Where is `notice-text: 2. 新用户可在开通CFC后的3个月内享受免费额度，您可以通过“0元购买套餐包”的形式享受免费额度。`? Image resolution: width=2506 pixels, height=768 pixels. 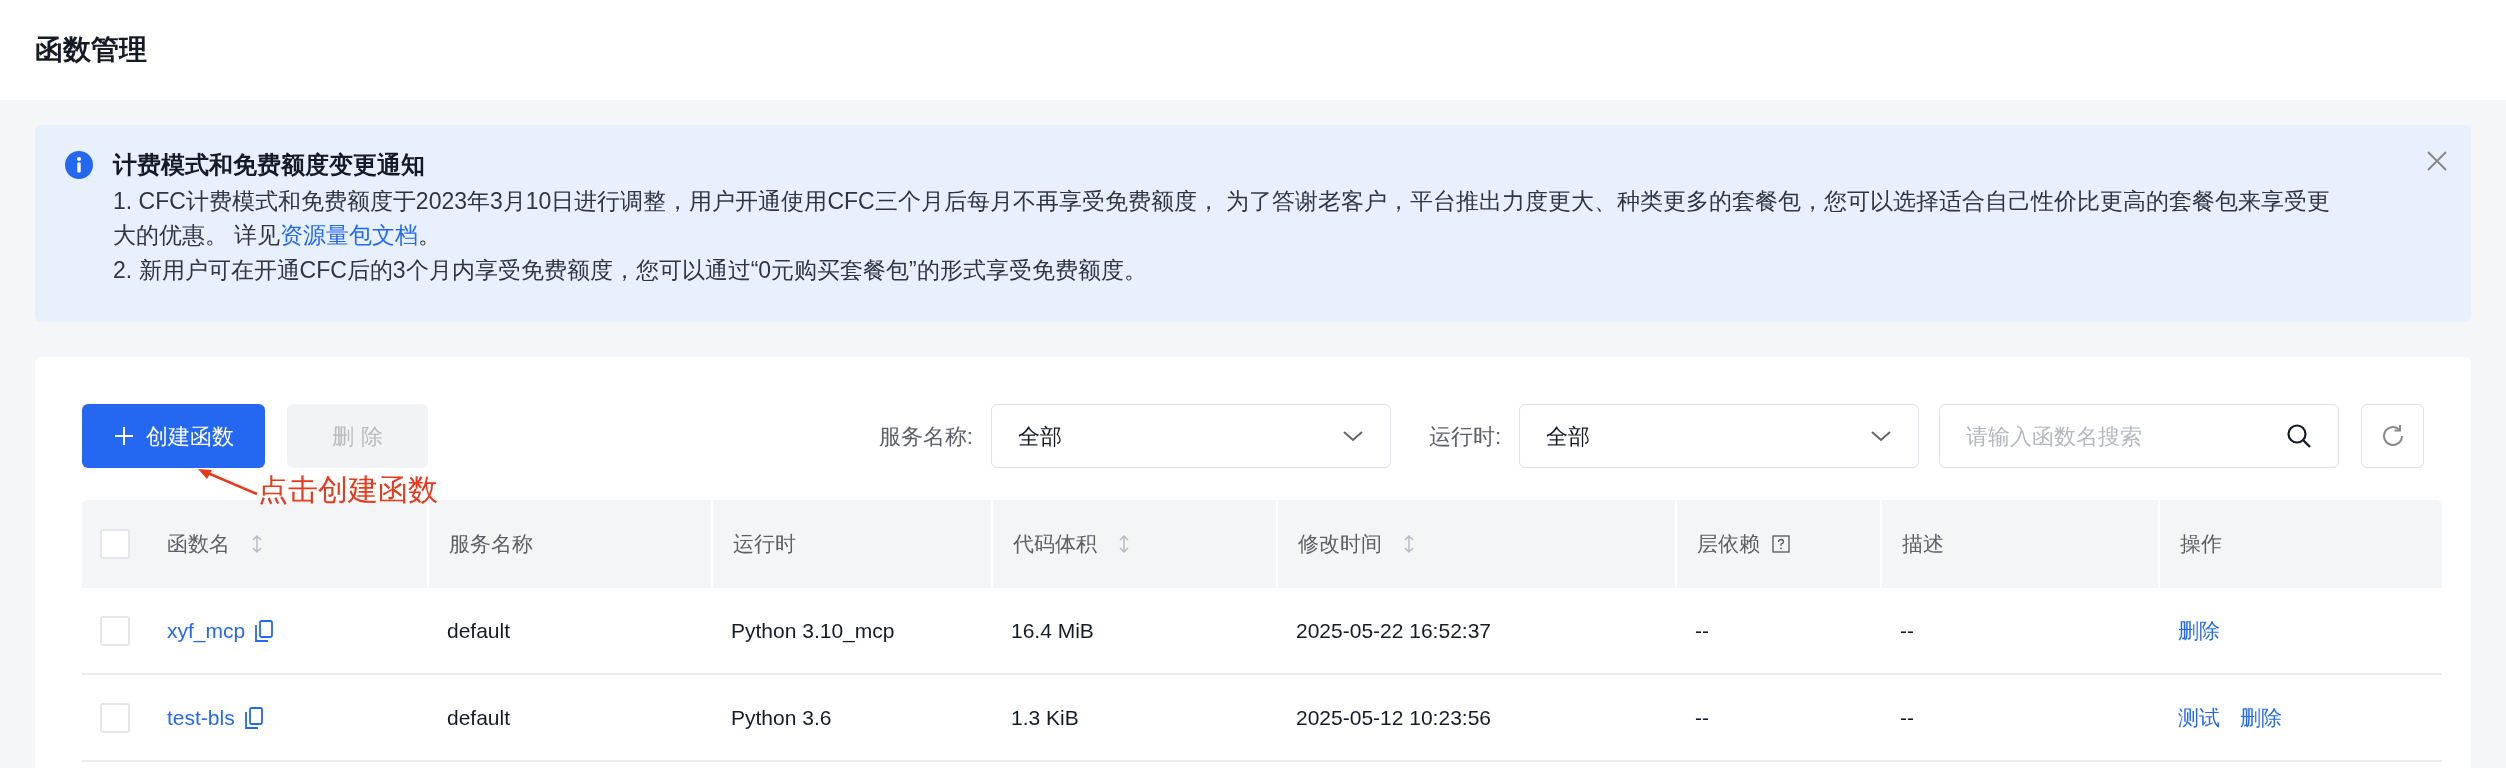
notice-text: 2. 新用户可在开通CFC后的3个月内享受免费额度，您可以通过“0元购买套餐包”的形式享受免费额度。 is located at coordinates (630, 270).